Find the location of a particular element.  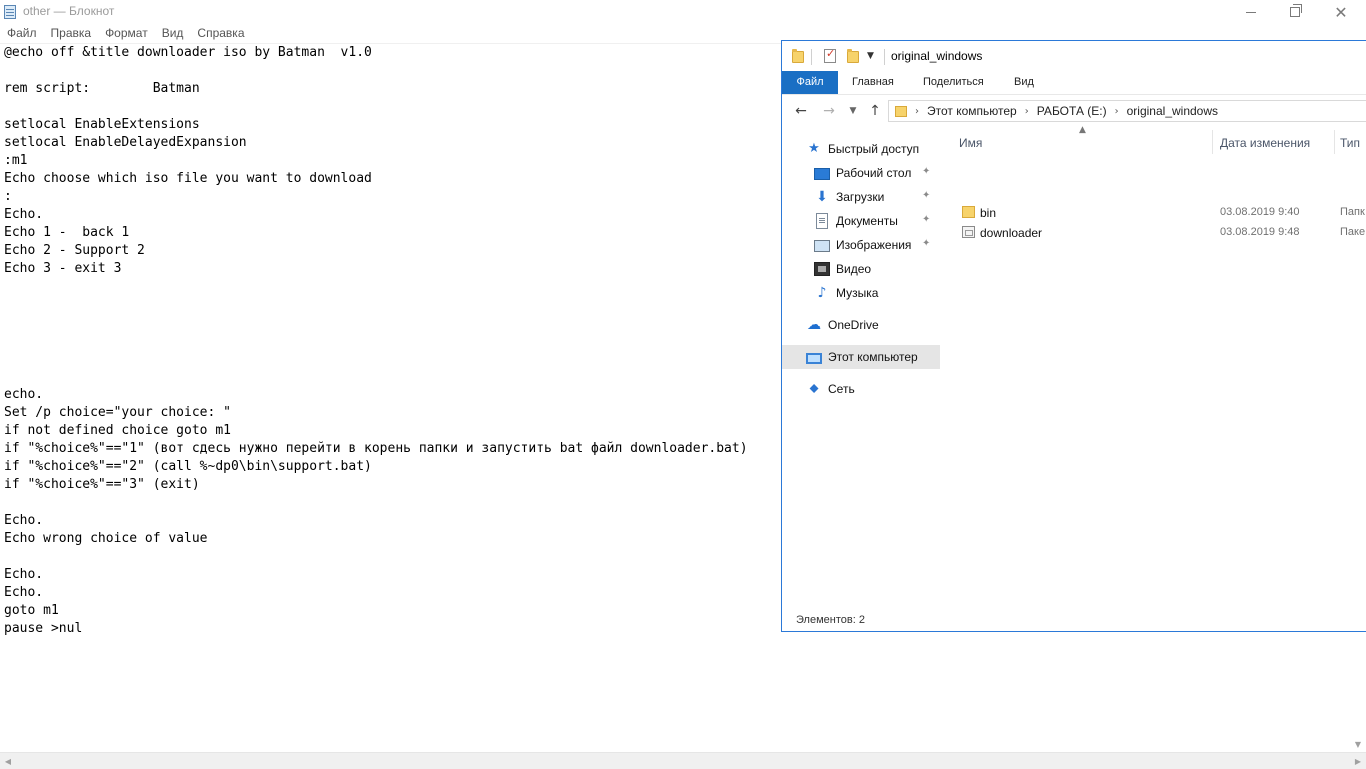

file-row: downloader 03.08.2019 9:48 Паке is located at coordinates (1154, 233).